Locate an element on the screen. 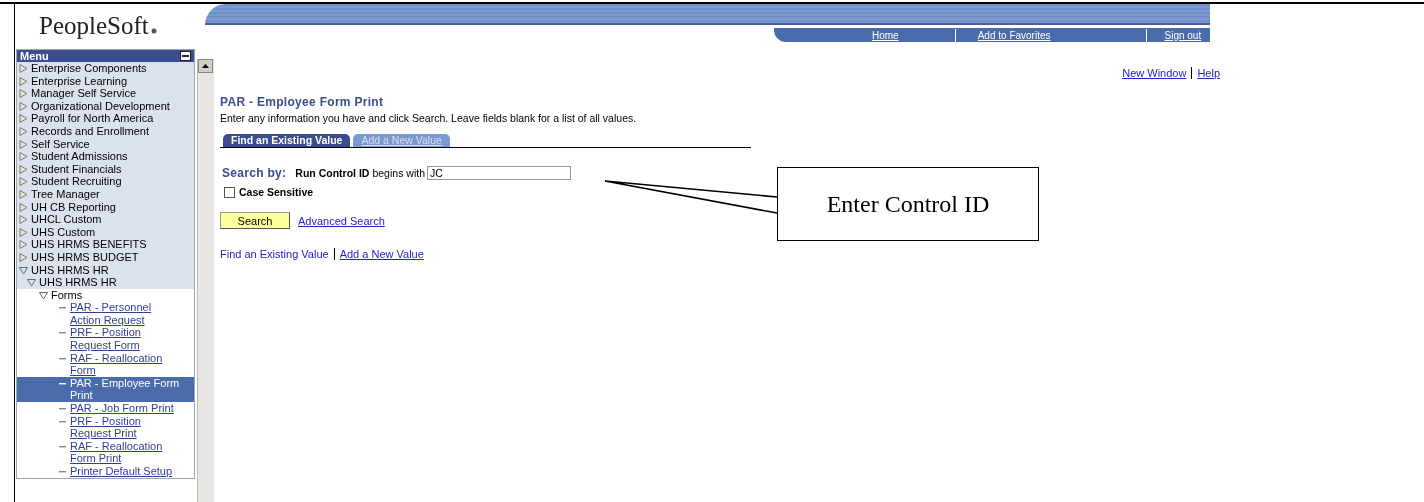 This screenshot has height=502, width=1424. menu-link: PAR - Personnel Action Request is located at coordinates (126, 314).